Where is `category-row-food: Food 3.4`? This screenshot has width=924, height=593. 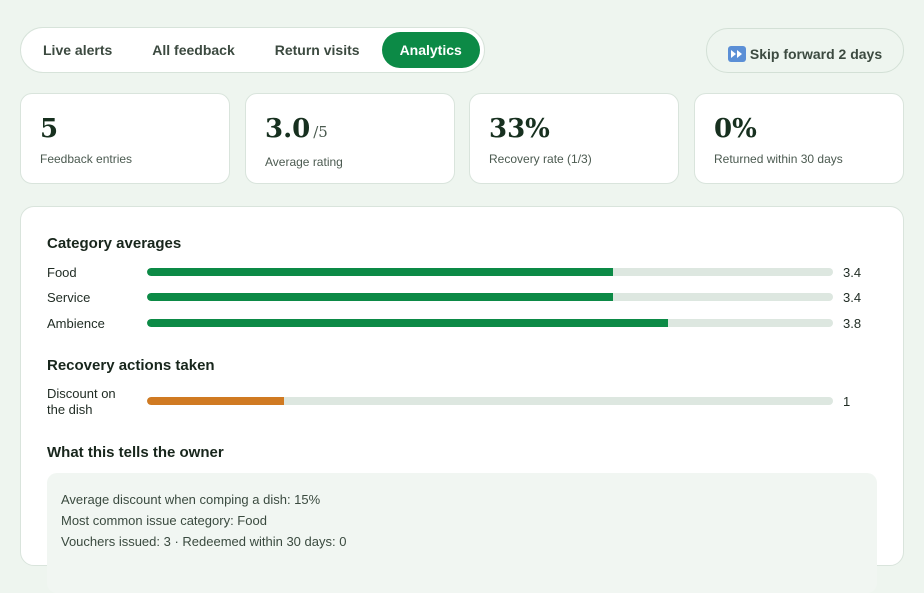
category-row-food: Food 3.4 is located at coordinates (457, 276).